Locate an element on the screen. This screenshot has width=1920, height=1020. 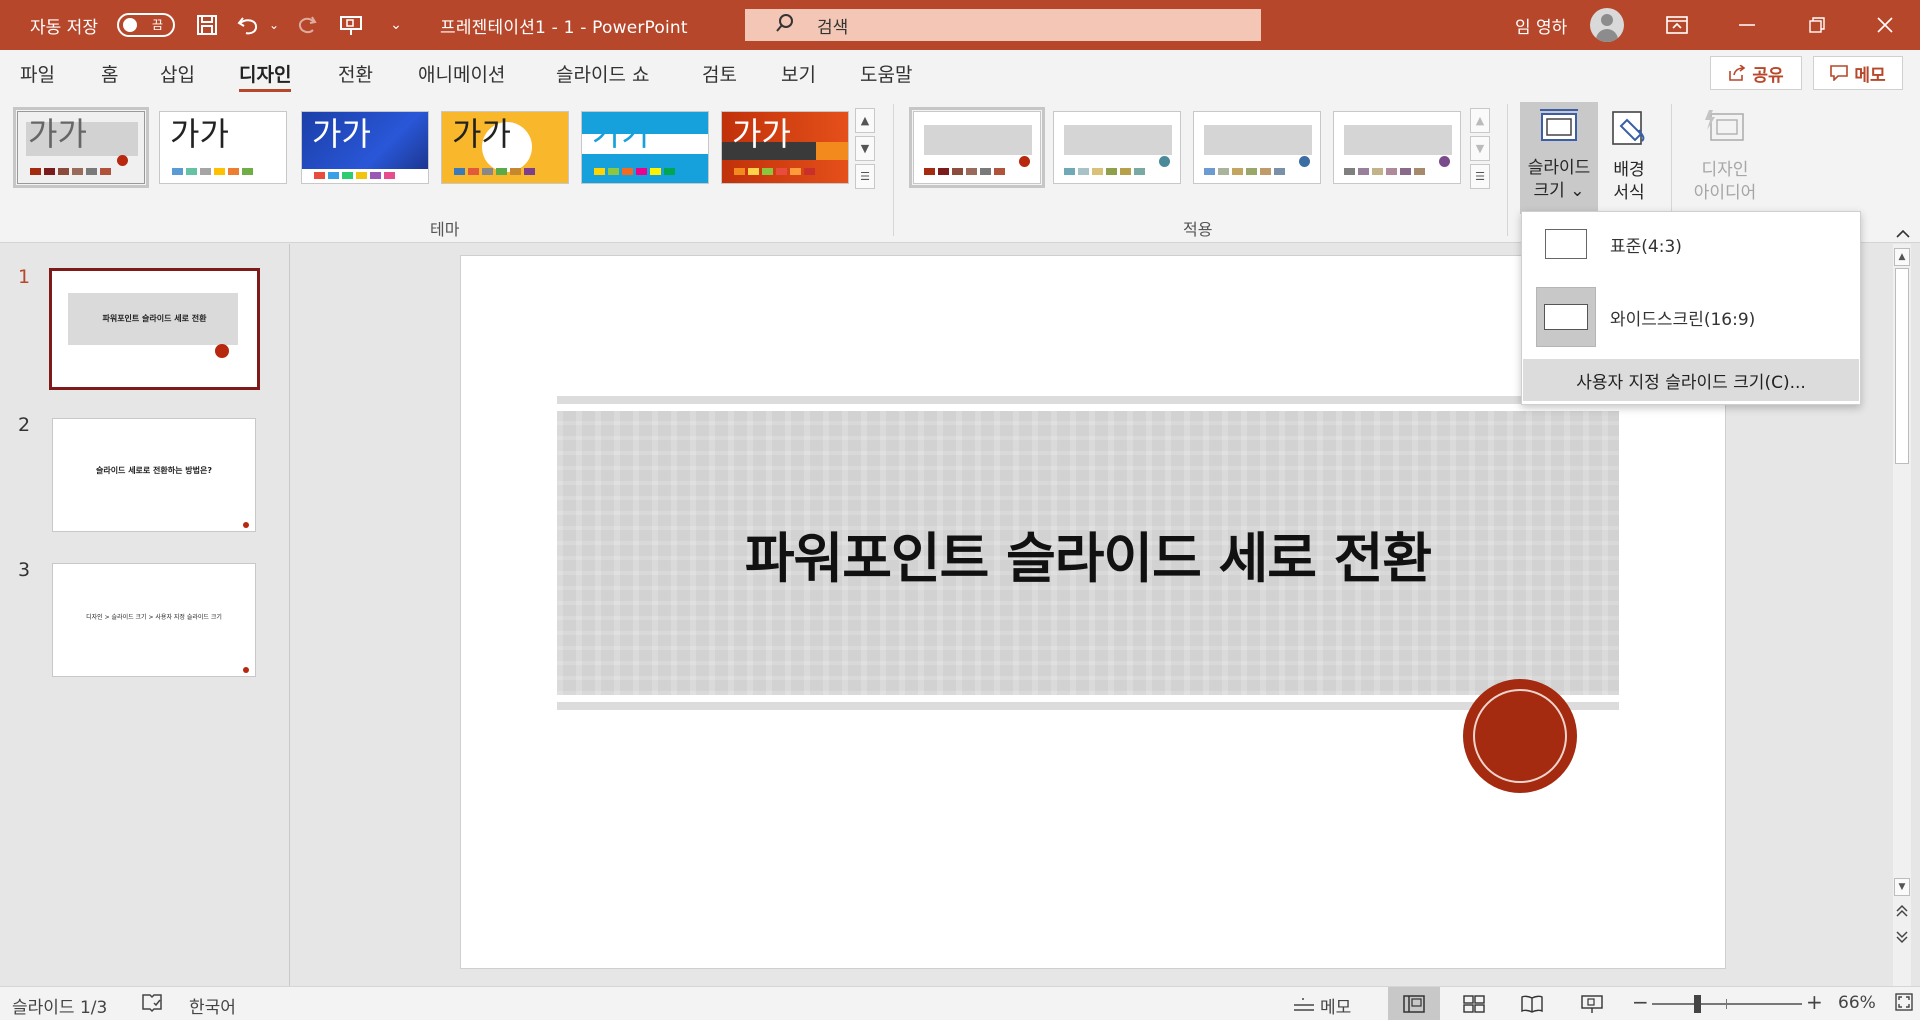
normal-view-icon is located at coordinates (1414, 1003).